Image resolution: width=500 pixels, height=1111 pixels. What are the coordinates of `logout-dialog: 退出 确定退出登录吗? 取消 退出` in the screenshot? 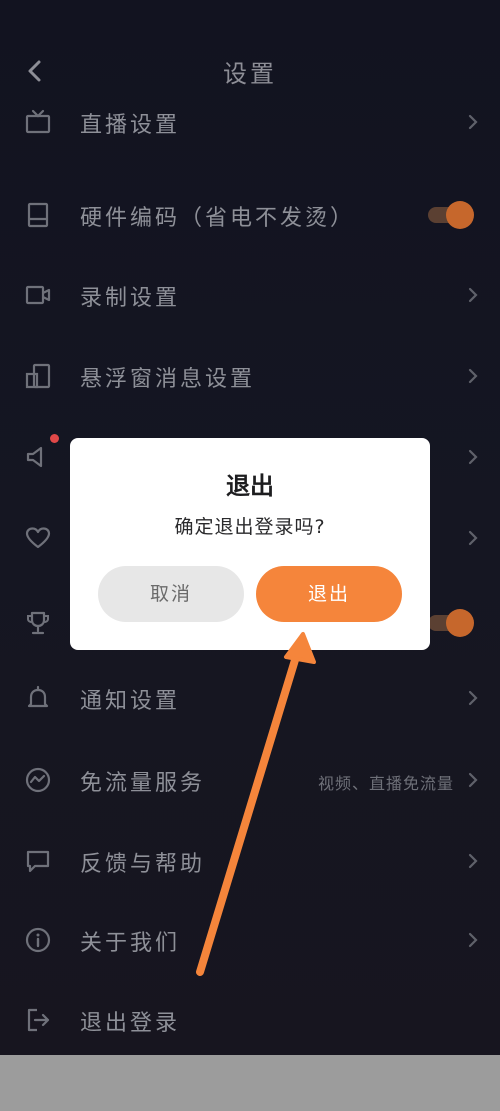 It's located at (250, 544).